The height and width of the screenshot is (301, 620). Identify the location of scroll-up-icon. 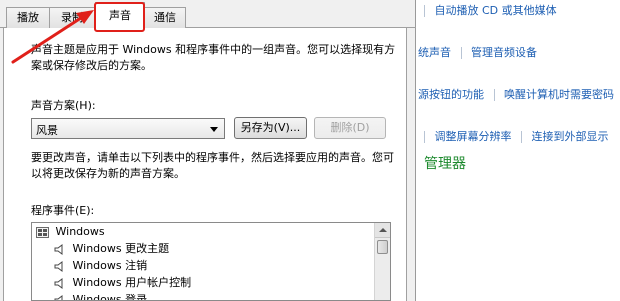
(382, 230).